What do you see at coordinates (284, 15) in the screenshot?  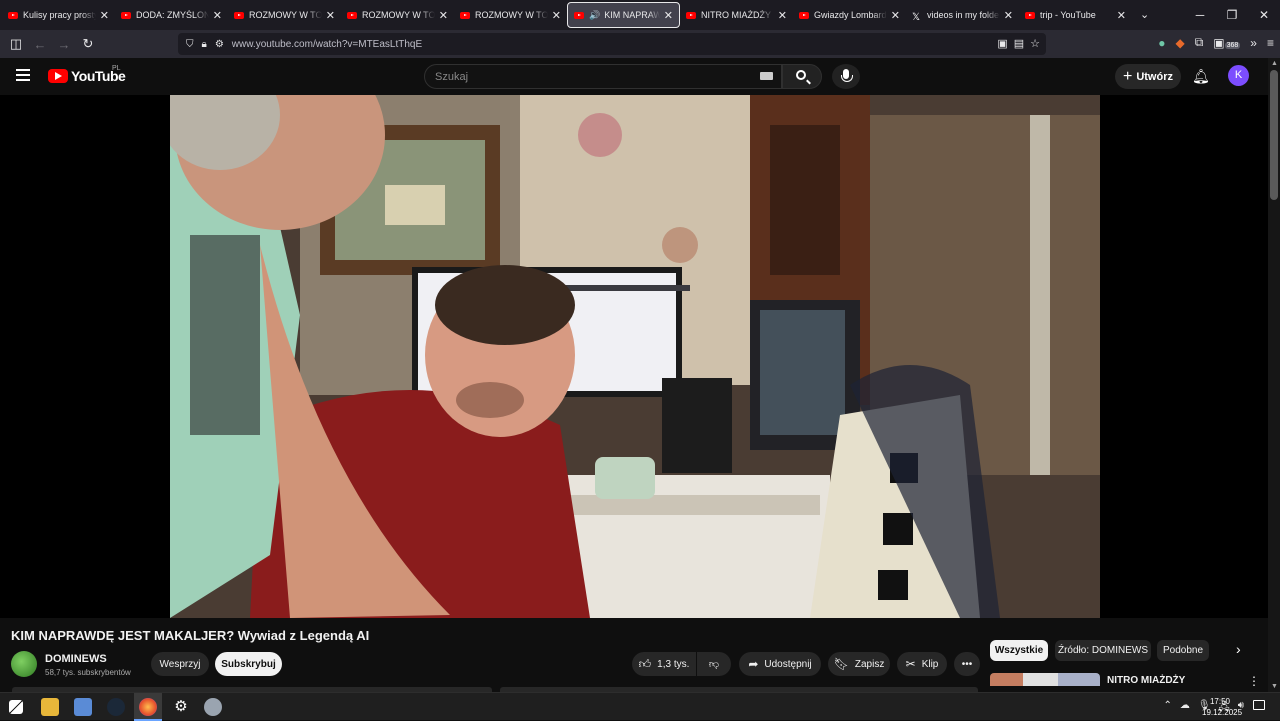 I see `tab-2: ROZMOWY W TOKU ✕` at bounding box center [284, 15].